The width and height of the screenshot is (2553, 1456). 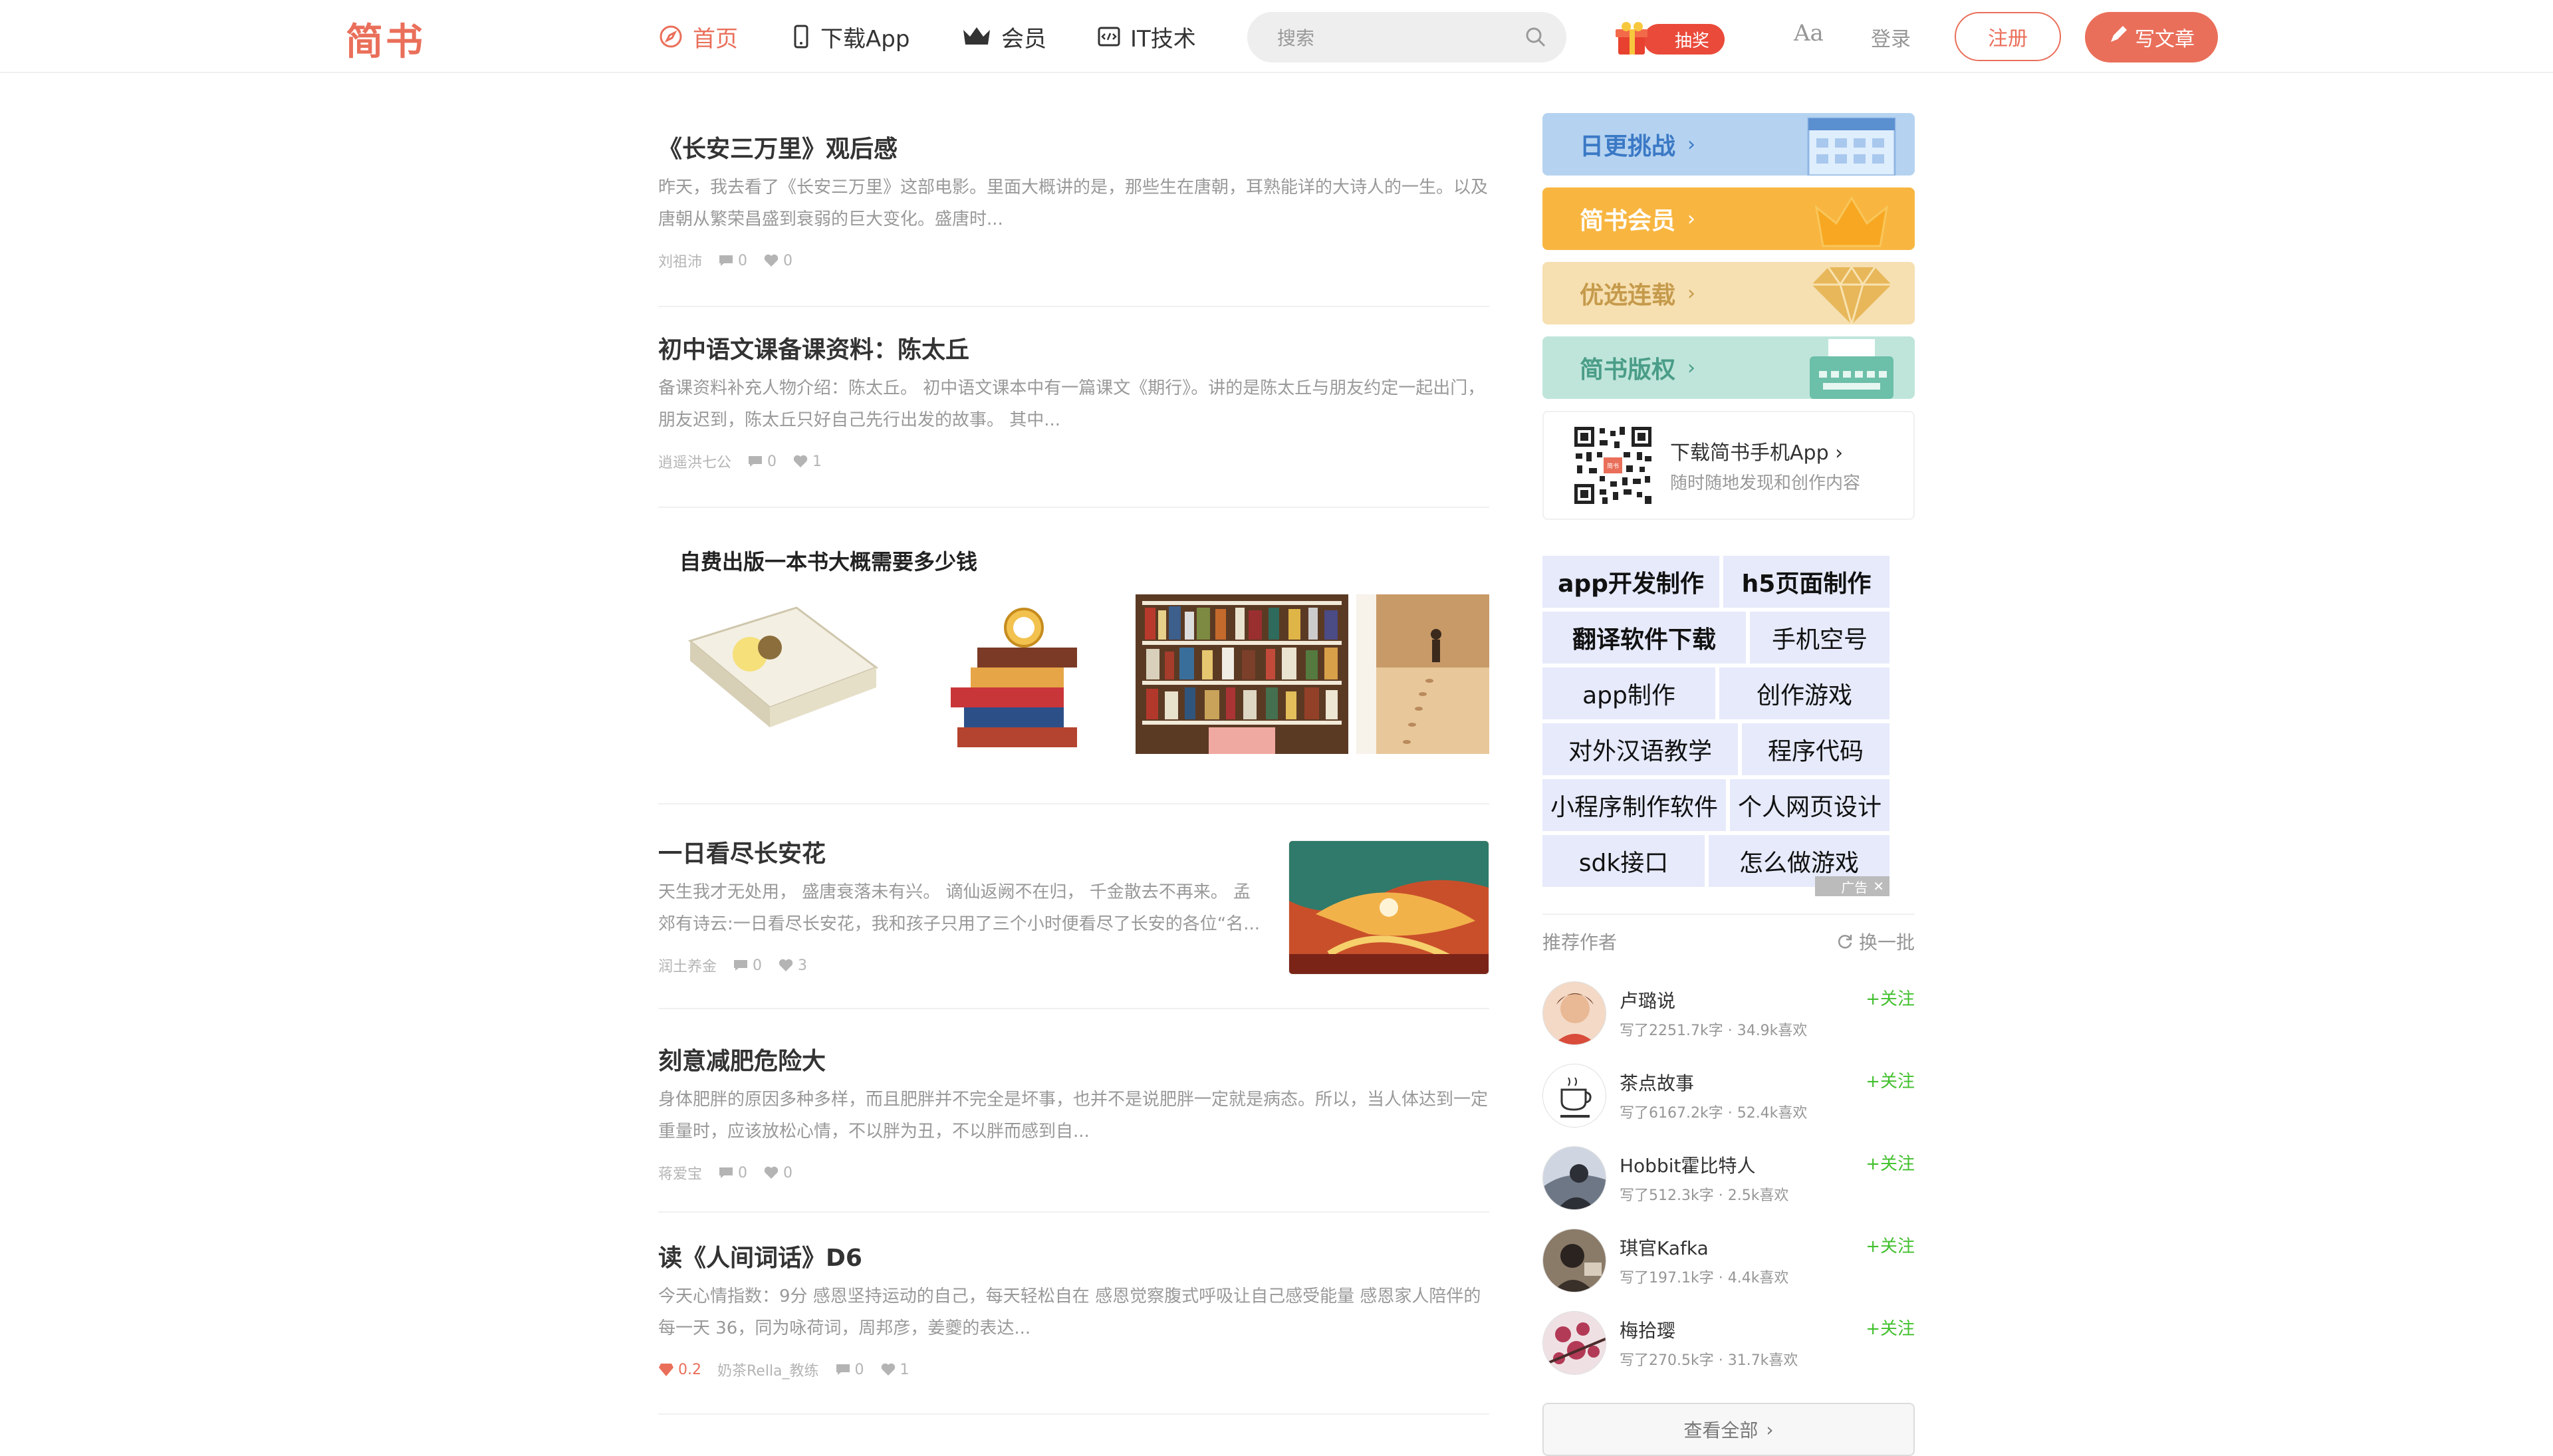 I want to click on like-count: 0, so click(x=777, y=261).